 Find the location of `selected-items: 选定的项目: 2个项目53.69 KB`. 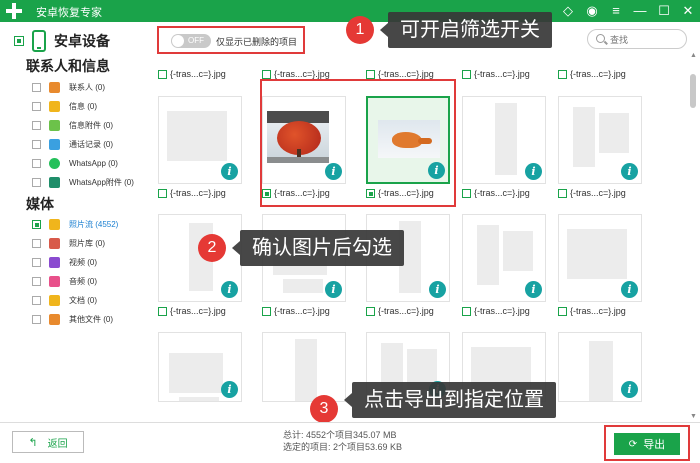

selected-items: 选定的项目: 2个项目53.69 KB is located at coordinates (343, 447).